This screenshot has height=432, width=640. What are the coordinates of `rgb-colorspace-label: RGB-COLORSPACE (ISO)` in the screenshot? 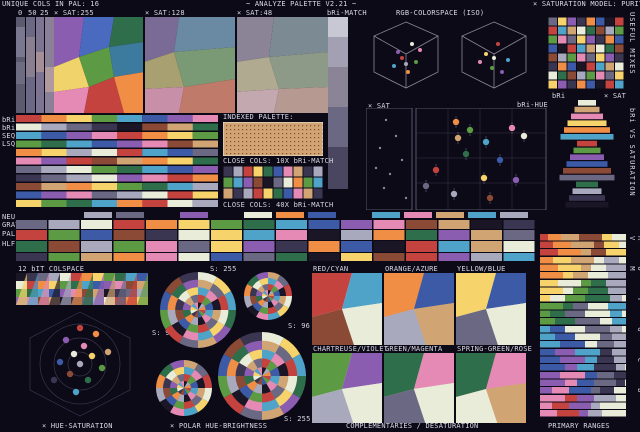 It's located at (440, 13).